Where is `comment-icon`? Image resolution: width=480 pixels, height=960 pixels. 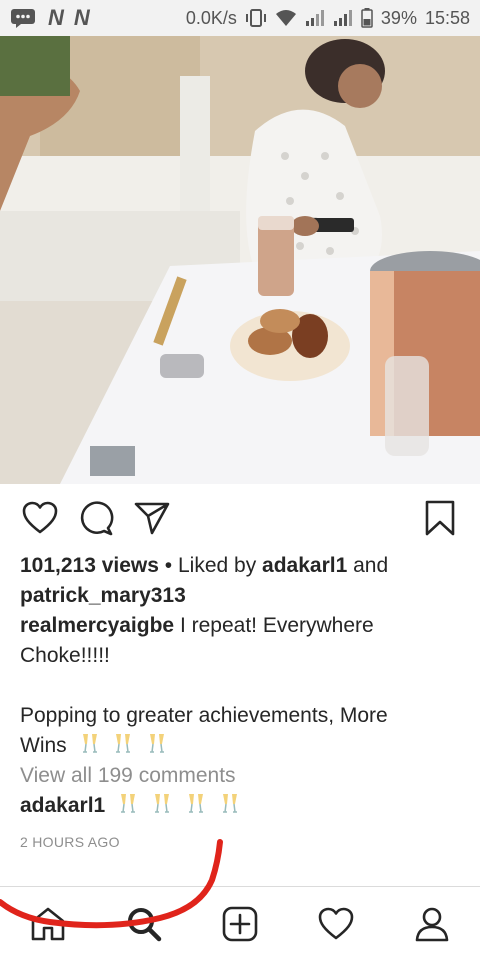
comment-icon is located at coordinates (96, 518).